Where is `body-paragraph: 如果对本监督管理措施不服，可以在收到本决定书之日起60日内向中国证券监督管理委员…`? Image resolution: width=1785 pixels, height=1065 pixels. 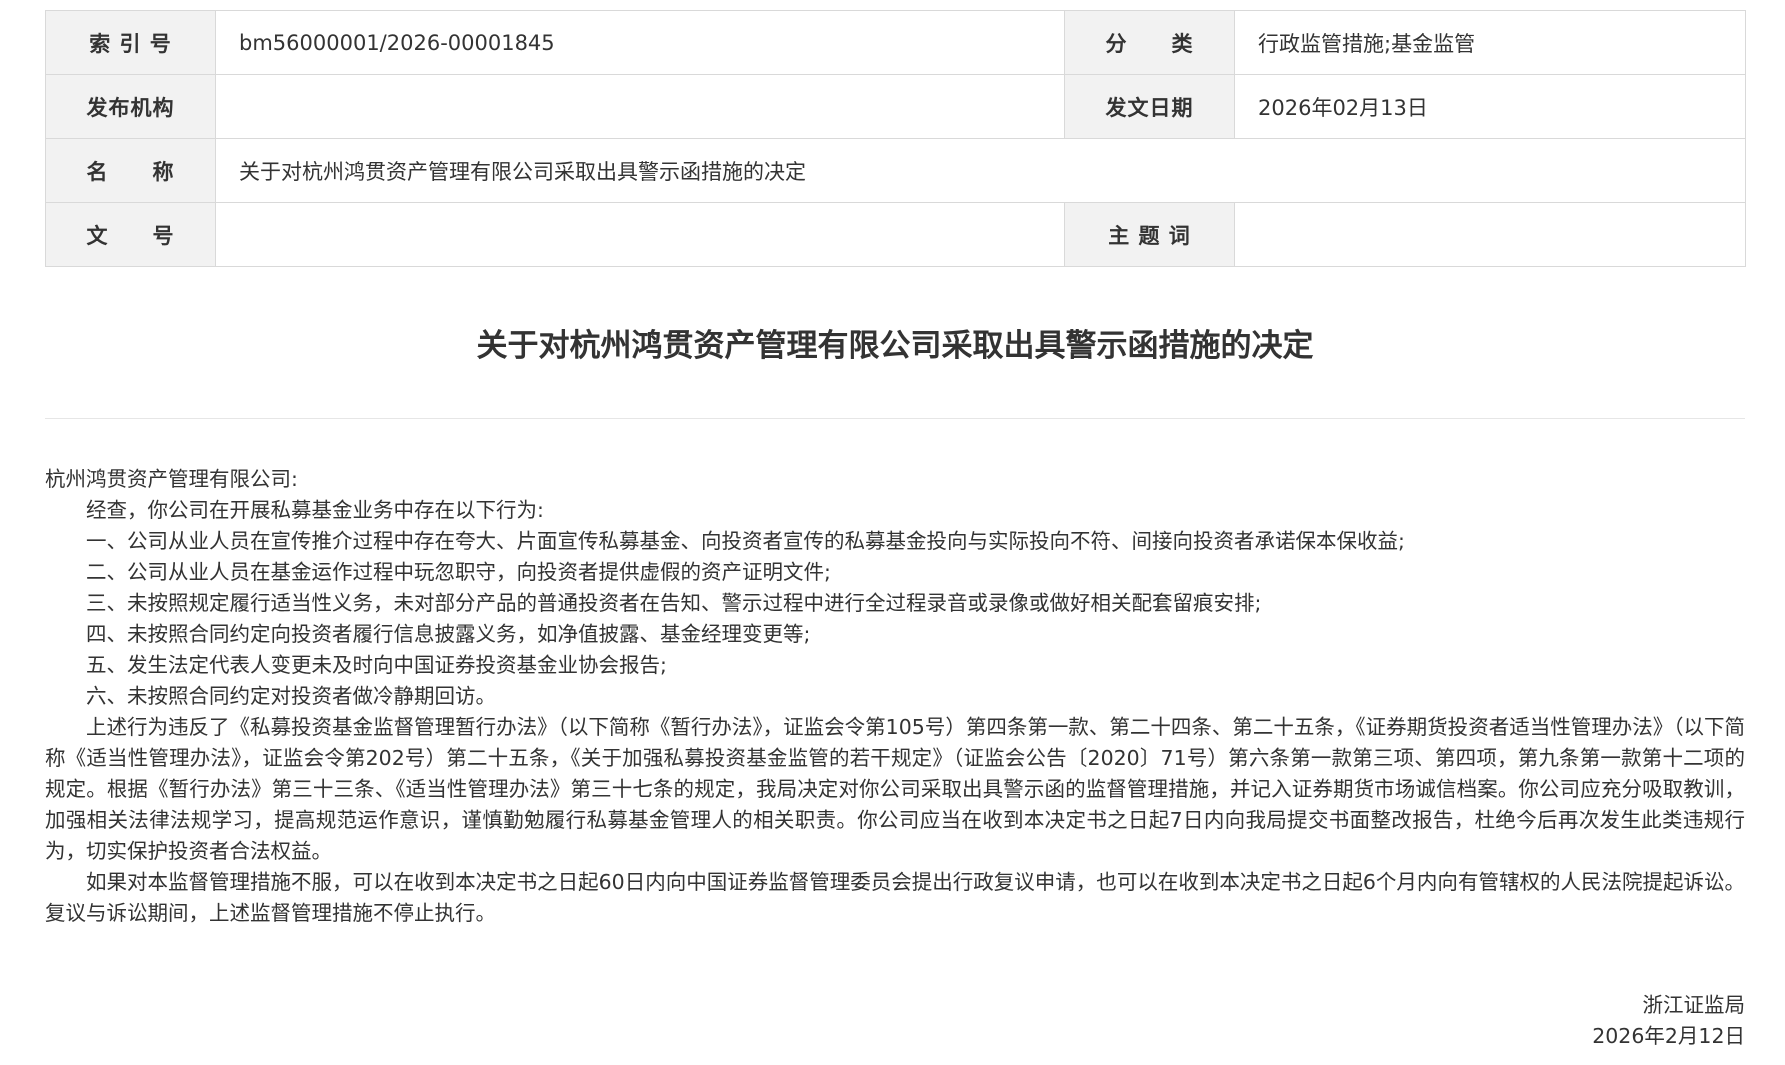
body-paragraph: 如果对本监督管理措施不服，可以在收到本决定书之日起60日内向中国证券监督管理委员… is located at coordinates (895, 897).